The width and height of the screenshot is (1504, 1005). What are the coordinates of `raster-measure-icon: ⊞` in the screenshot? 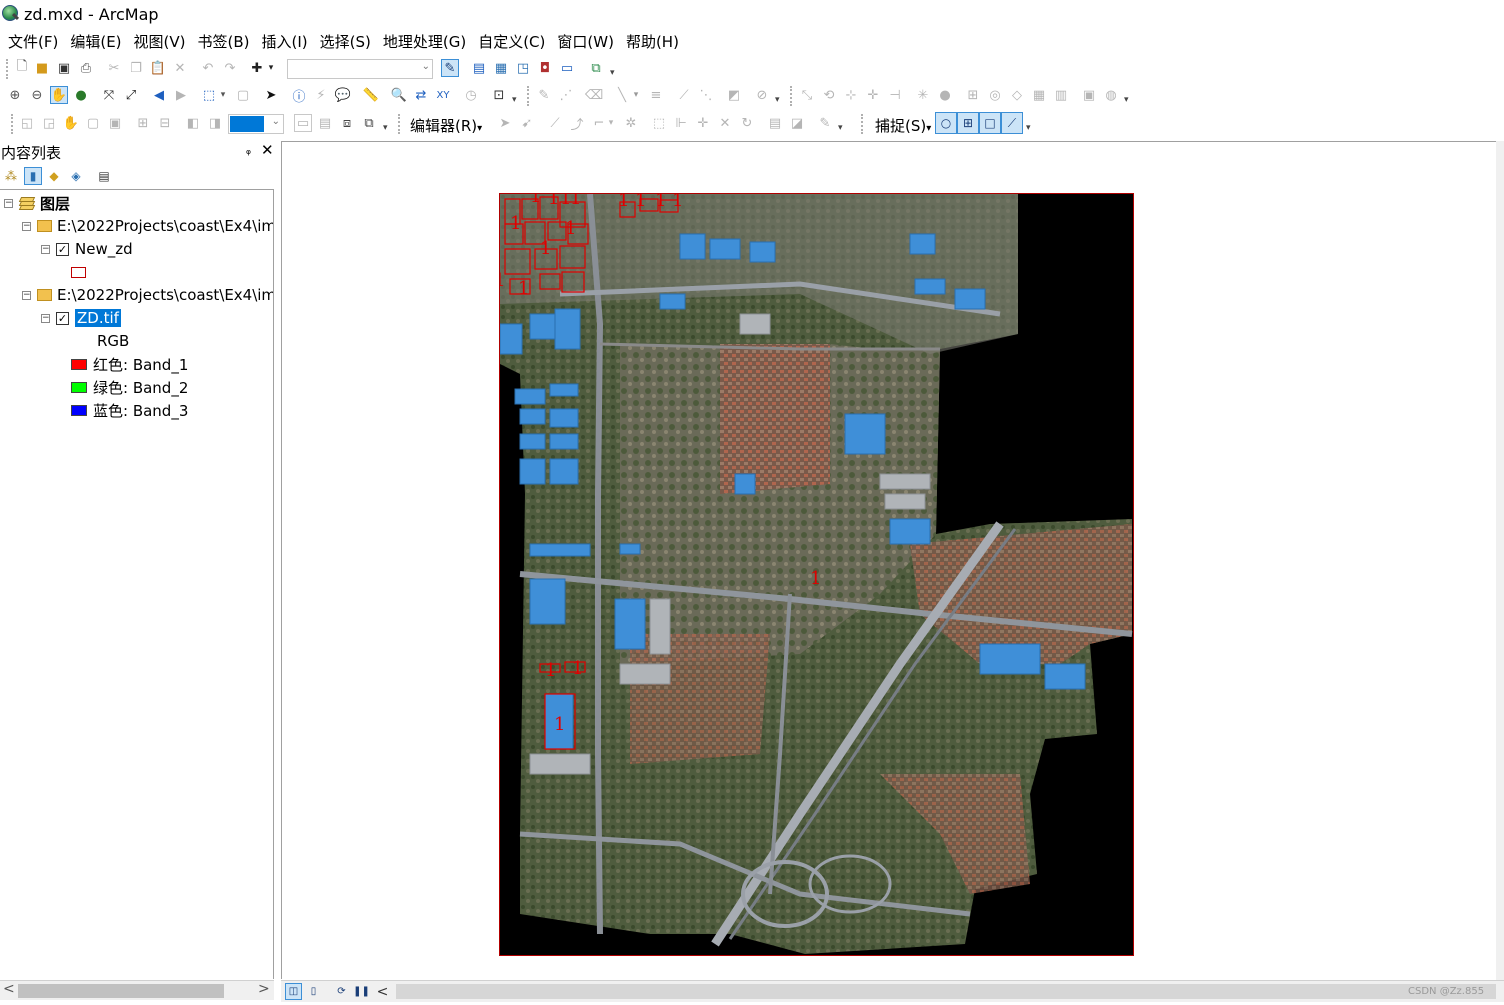 It's located at (973, 95).